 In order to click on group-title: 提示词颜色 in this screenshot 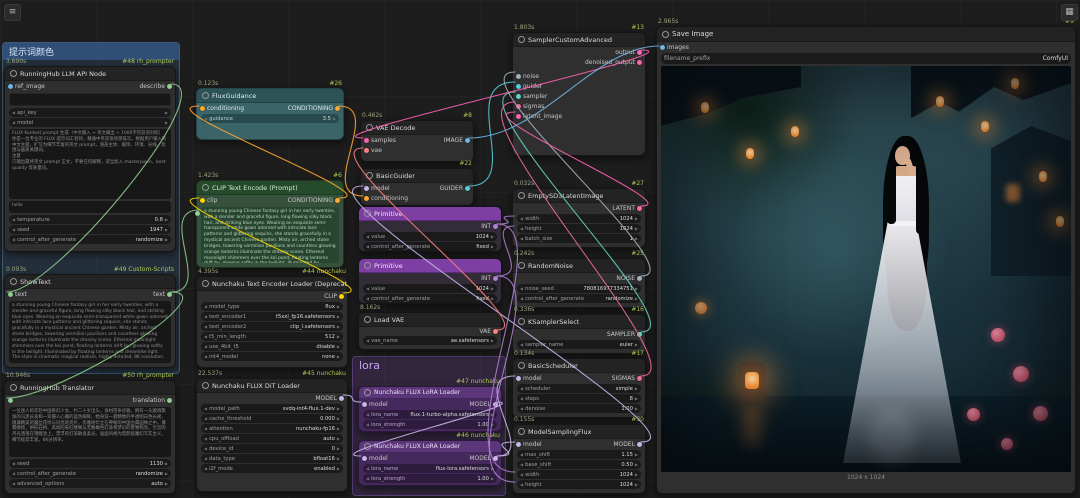, I will do `click(91, 51)`.